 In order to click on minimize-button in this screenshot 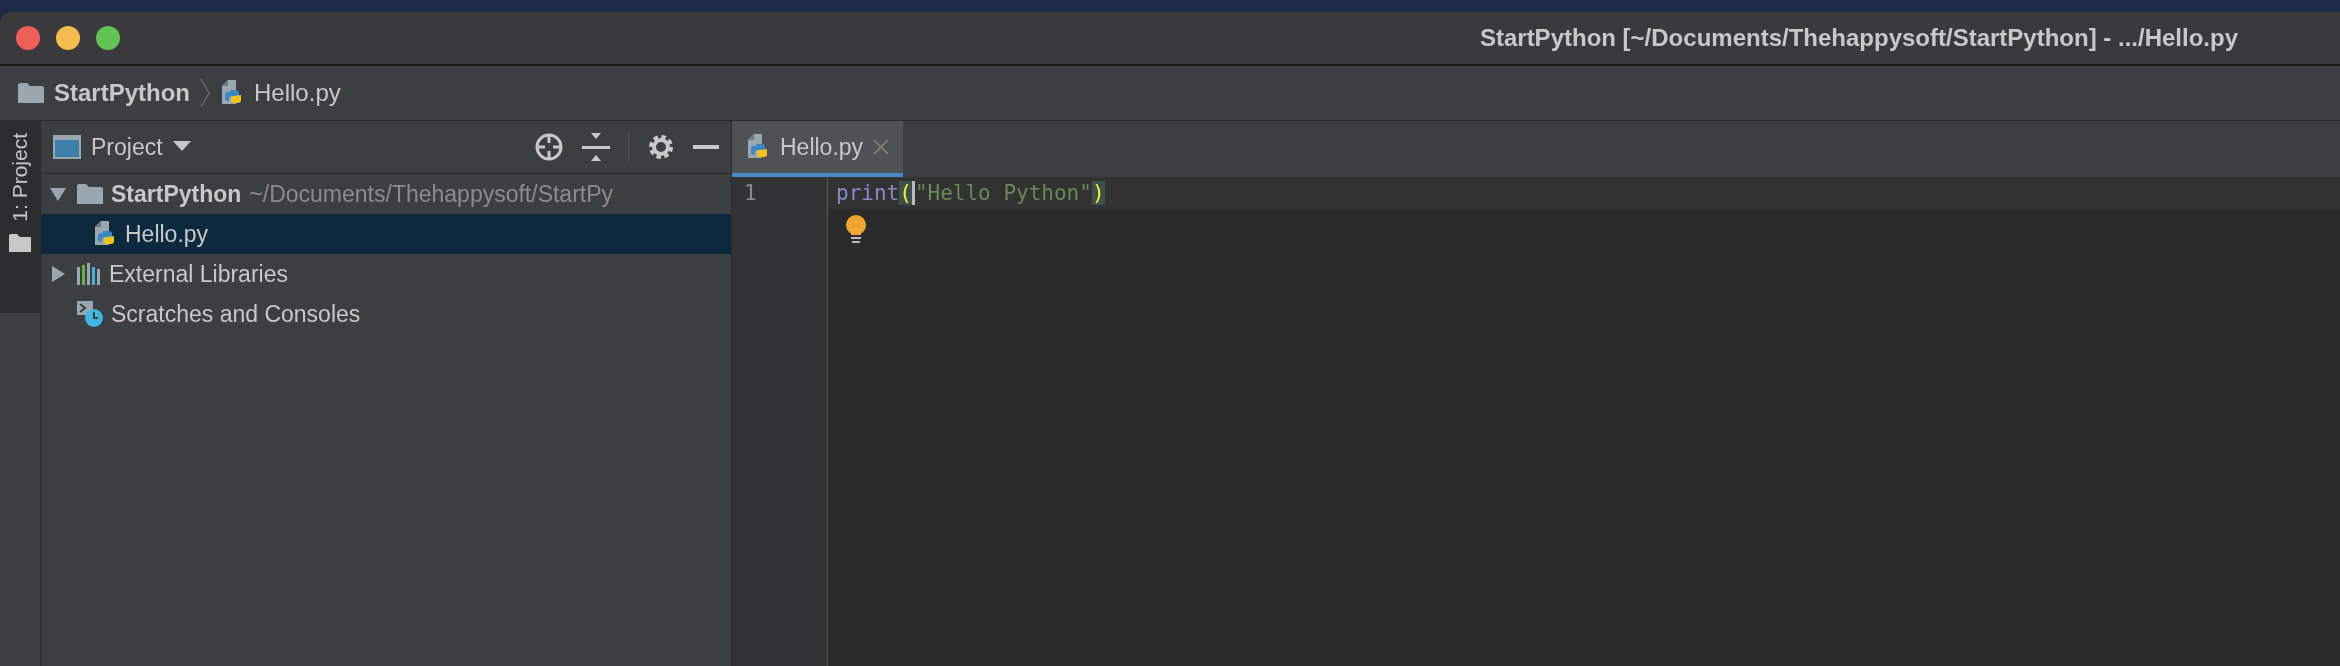, I will do `click(68, 38)`.